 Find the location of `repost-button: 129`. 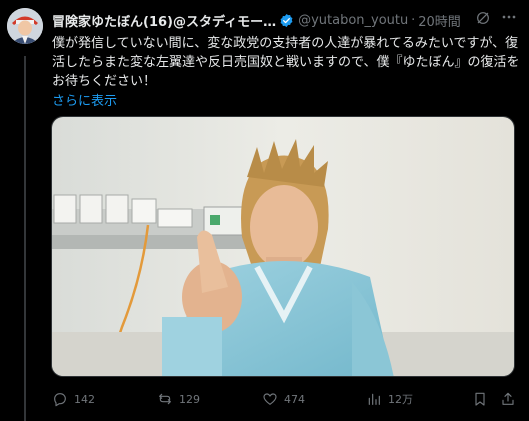

repost-button: 129 is located at coordinates (178, 399).